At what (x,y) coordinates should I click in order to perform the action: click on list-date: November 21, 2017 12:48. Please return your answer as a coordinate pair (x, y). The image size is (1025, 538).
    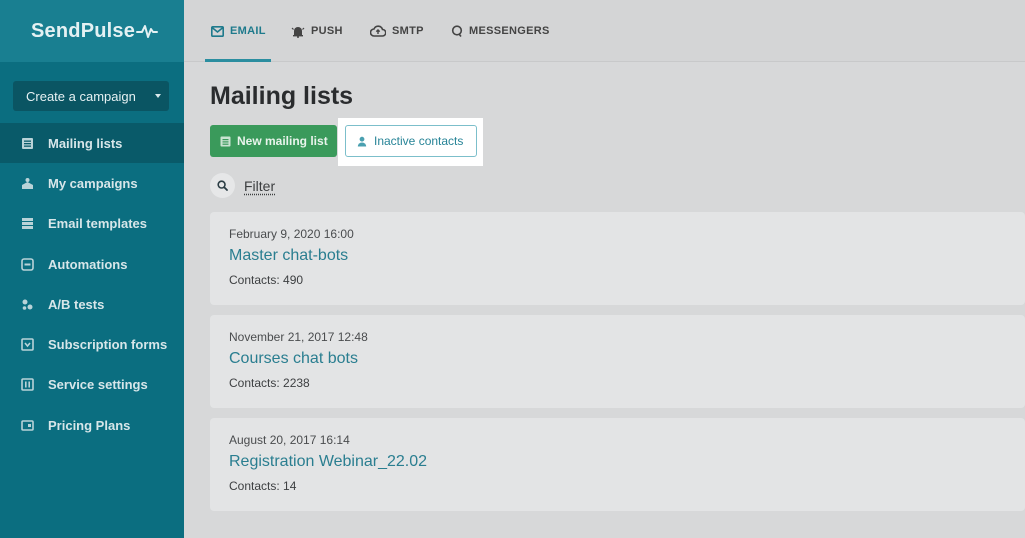
    Looking at the image, I should click on (298, 337).